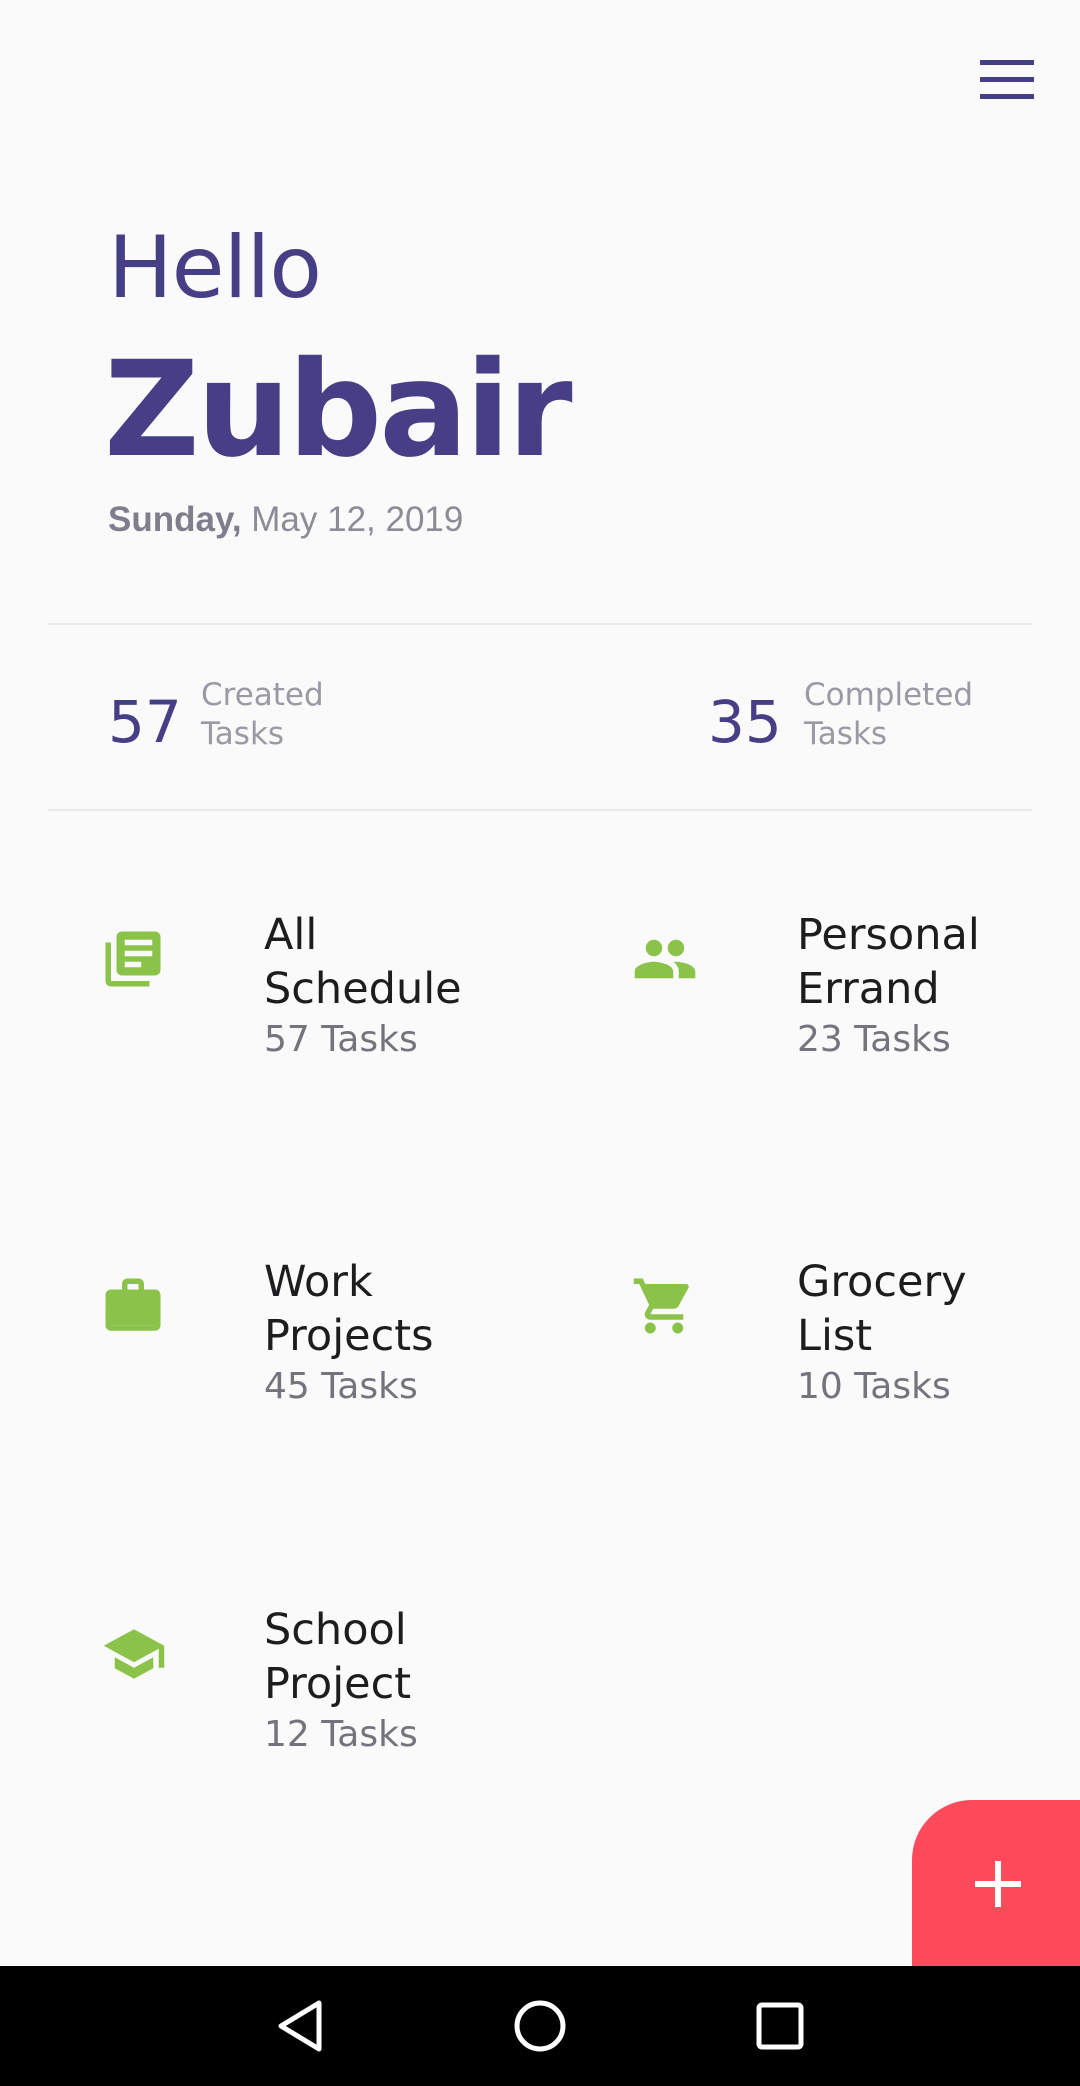 The height and width of the screenshot is (2086, 1080). Describe the element at coordinates (175, 519) in the screenshot. I see `date-day: Sunday,` at that location.